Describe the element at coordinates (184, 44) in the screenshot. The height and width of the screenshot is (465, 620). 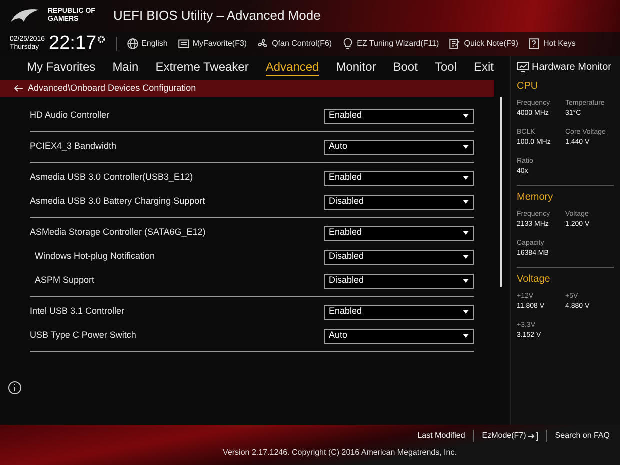
I see `list-icon` at that location.